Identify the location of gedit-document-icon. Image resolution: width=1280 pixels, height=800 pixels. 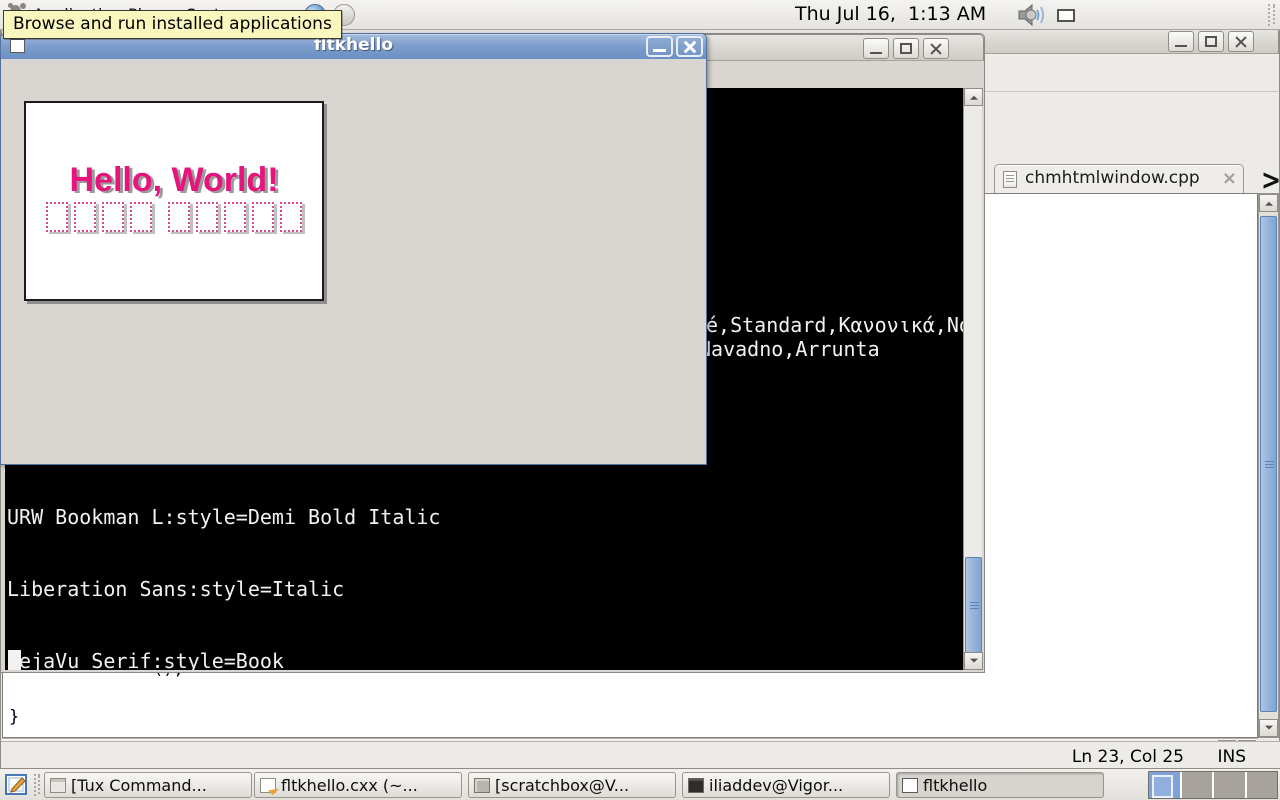
(268, 785).